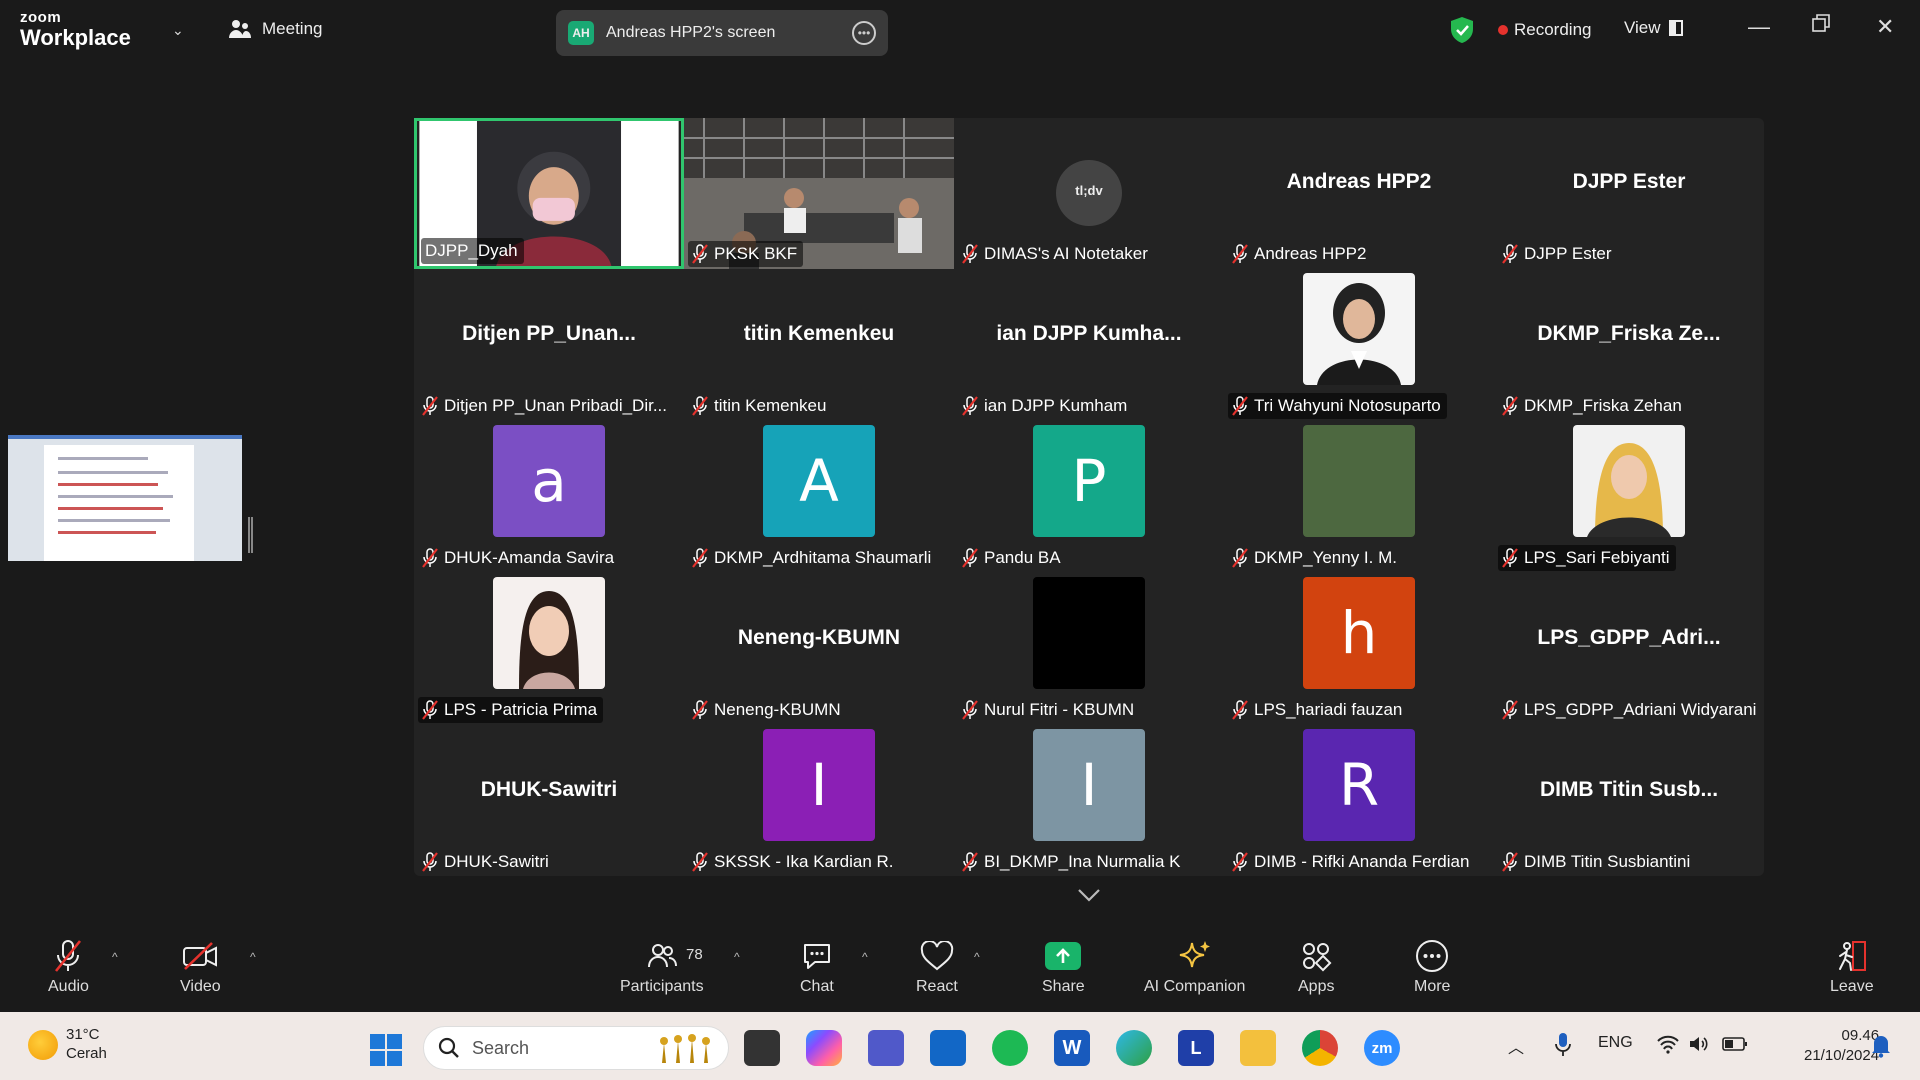 Image resolution: width=1920 pixels, height=1080 pixels. I want to click on participant-name-label: Tri Wahyuni Notosuparto, so click(1337, 406).